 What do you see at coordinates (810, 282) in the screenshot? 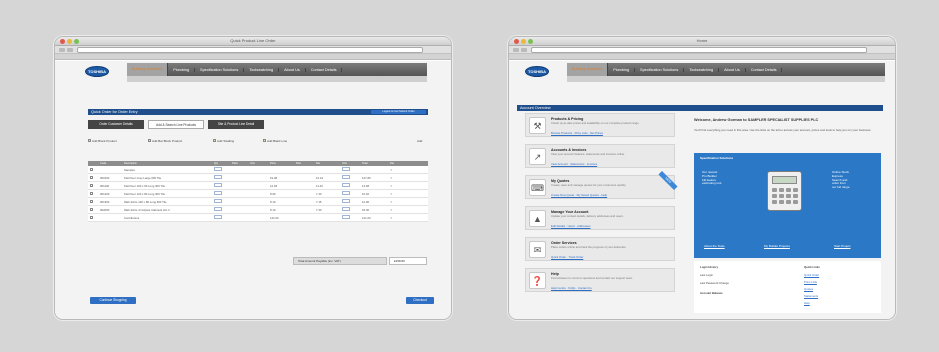
I see `quick-link-price-lists: Price Lists` at bounding box center [810, 282].